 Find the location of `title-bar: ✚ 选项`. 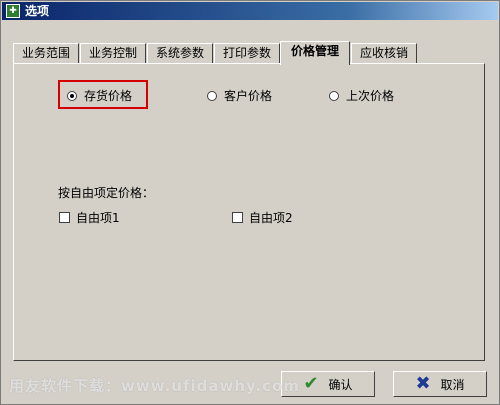

title-bar: ✚ 选项 is located at coordinates (250, 11).